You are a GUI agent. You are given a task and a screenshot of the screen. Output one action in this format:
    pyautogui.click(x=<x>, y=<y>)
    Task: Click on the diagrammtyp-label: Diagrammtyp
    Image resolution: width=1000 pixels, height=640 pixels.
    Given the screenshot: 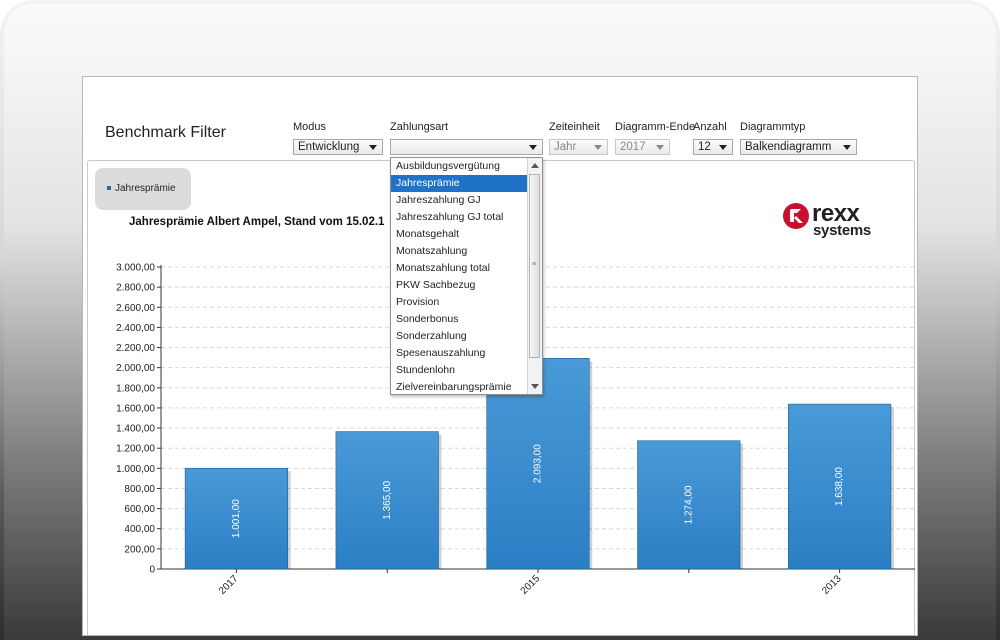 What is the action you would take?
    pyautogui.click(x=773, y=127)
    